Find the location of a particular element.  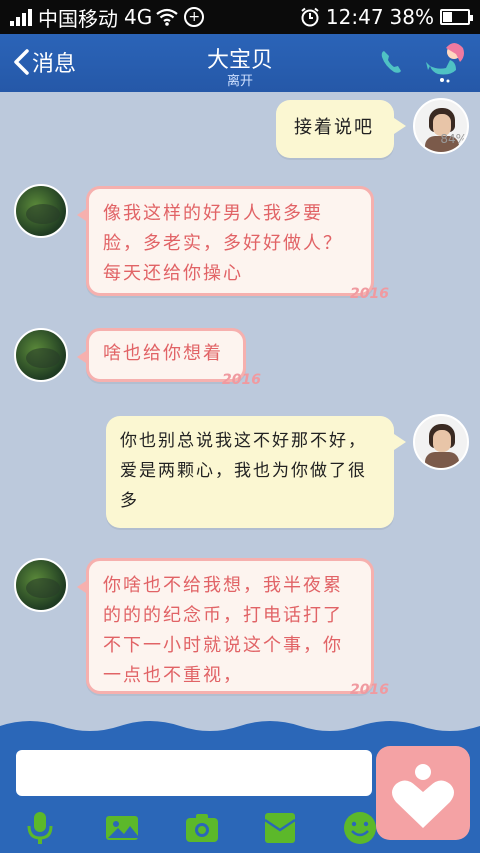

status-bar: 中国移动 4G + 12:47 38% is located at coordinates (240, 17).